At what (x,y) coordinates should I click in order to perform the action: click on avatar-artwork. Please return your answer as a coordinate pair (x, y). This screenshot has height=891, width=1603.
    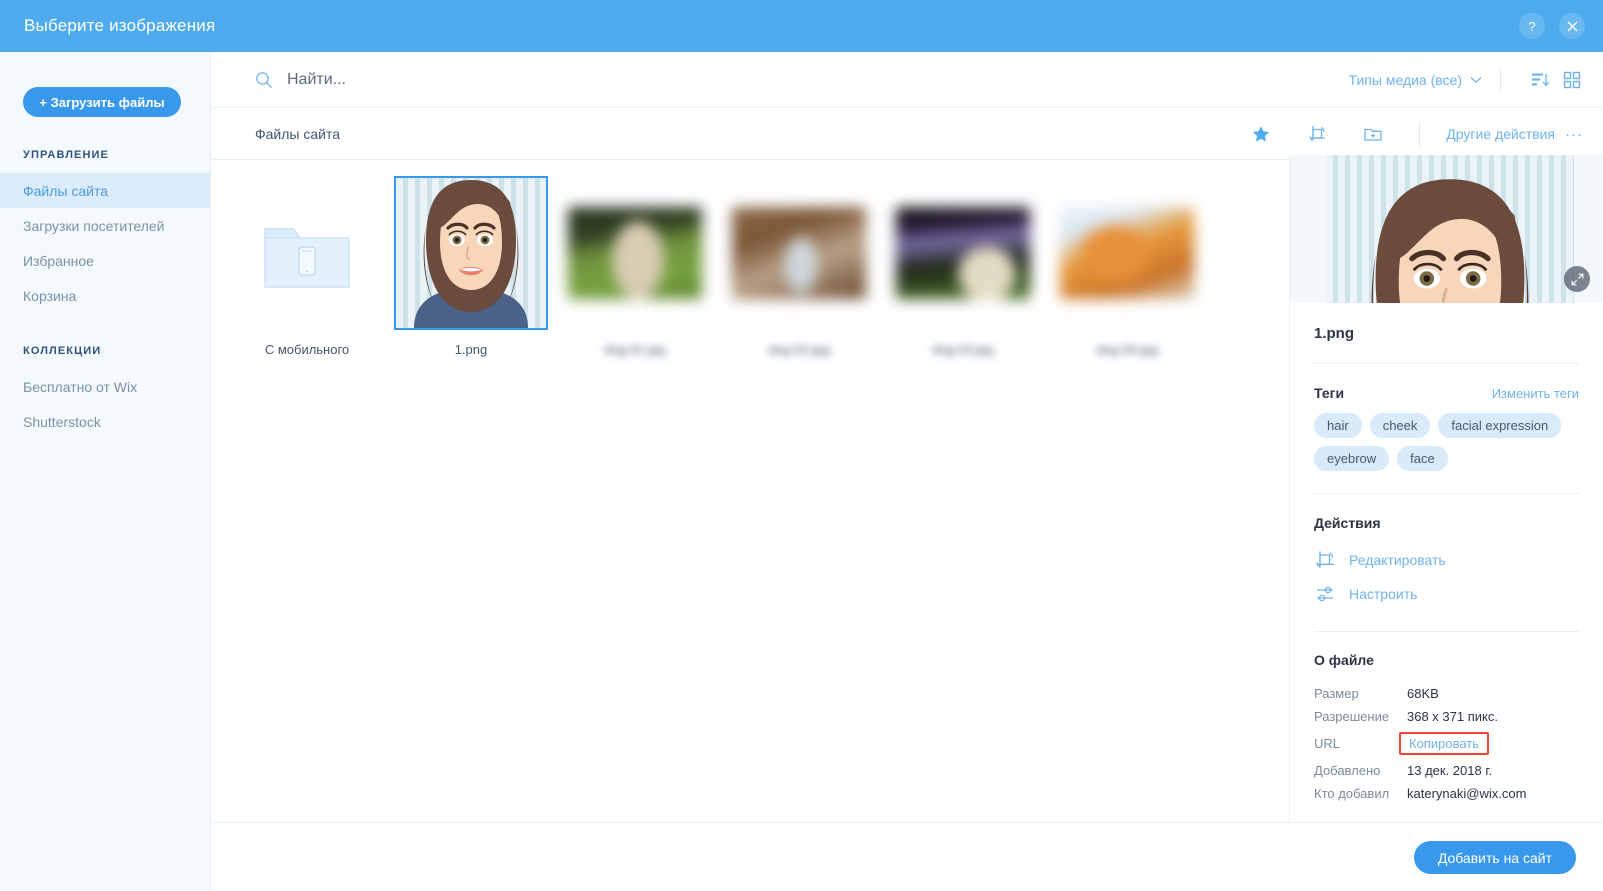
    Looking at the image, I should click on (471, 253).